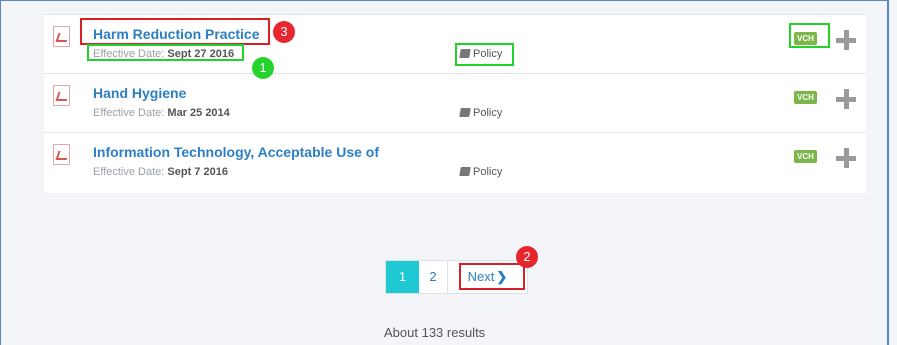 Image resolution: width=897 pixels, height=345 pixels. What do you see at coordinates (139, 93) in the screenshot?
I see `result-title-link: Hand Hygiene` at bounding box center [139, 93].